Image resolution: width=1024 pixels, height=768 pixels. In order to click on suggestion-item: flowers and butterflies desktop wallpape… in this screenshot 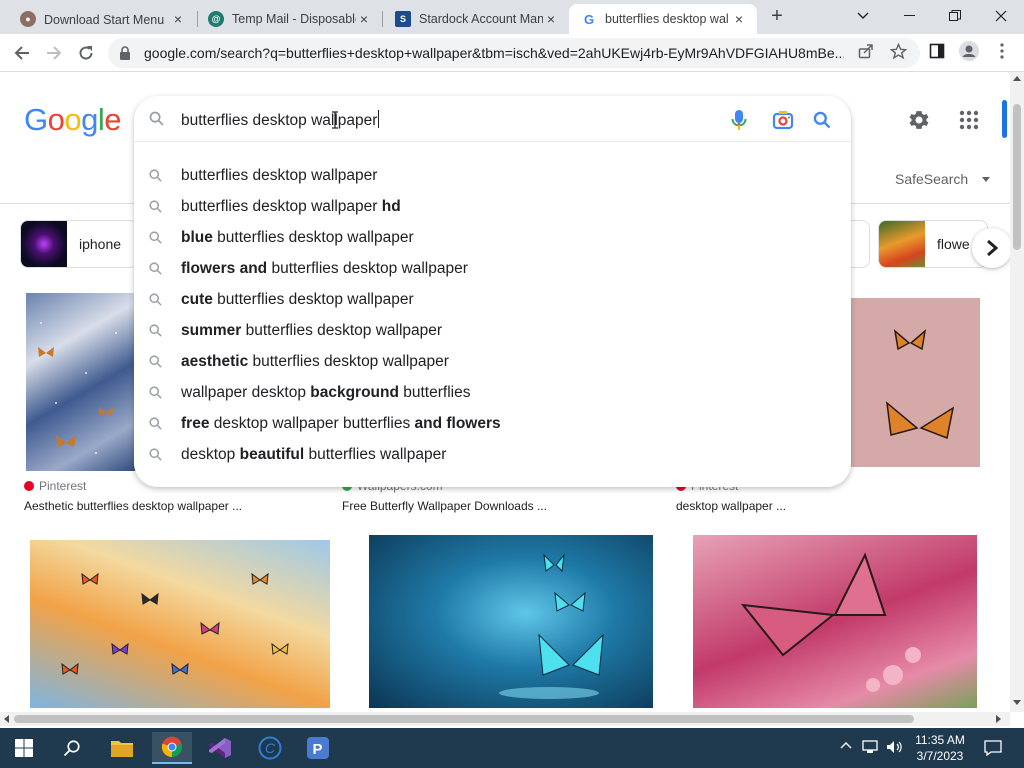, I will do `click(492, 268)`.